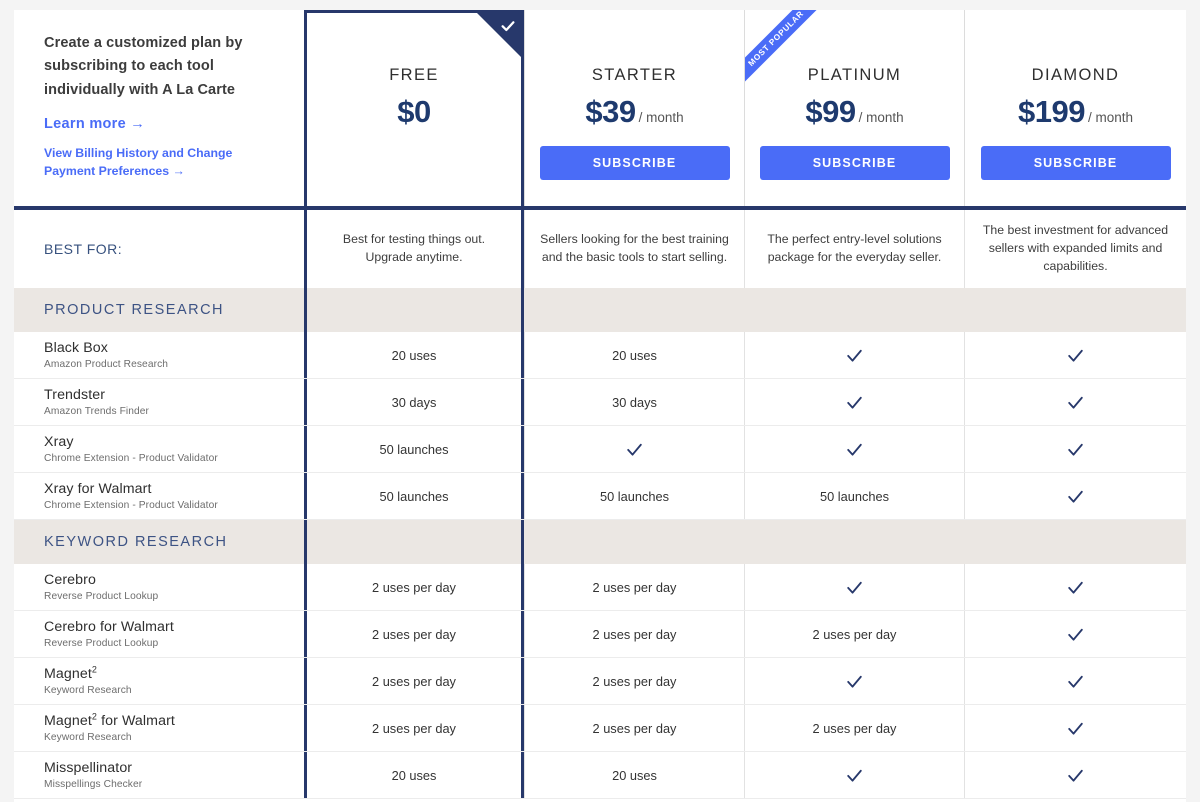 The width and height of the screenshot is (1200, 802). Describe the element at coordinates (414, 75) in the screenshot. I see `plan-name: FREE` at that location.